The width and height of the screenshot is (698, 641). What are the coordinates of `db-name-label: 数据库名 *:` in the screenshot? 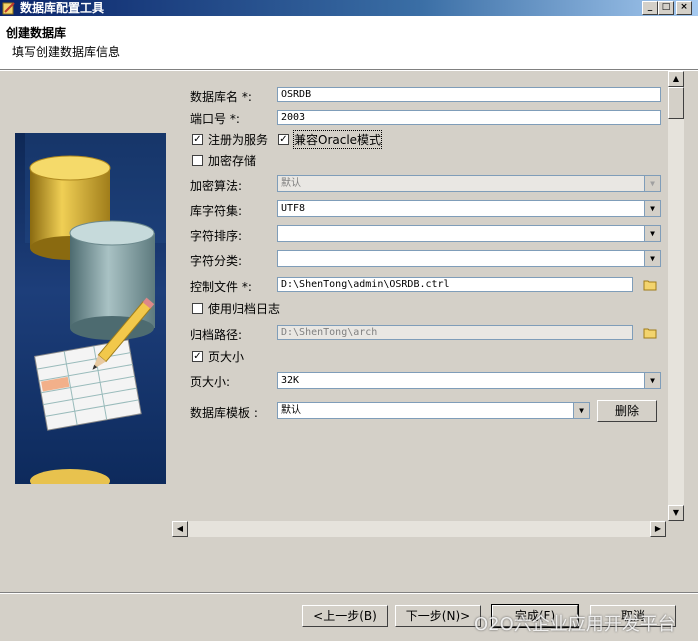 It's located at (221, 97).